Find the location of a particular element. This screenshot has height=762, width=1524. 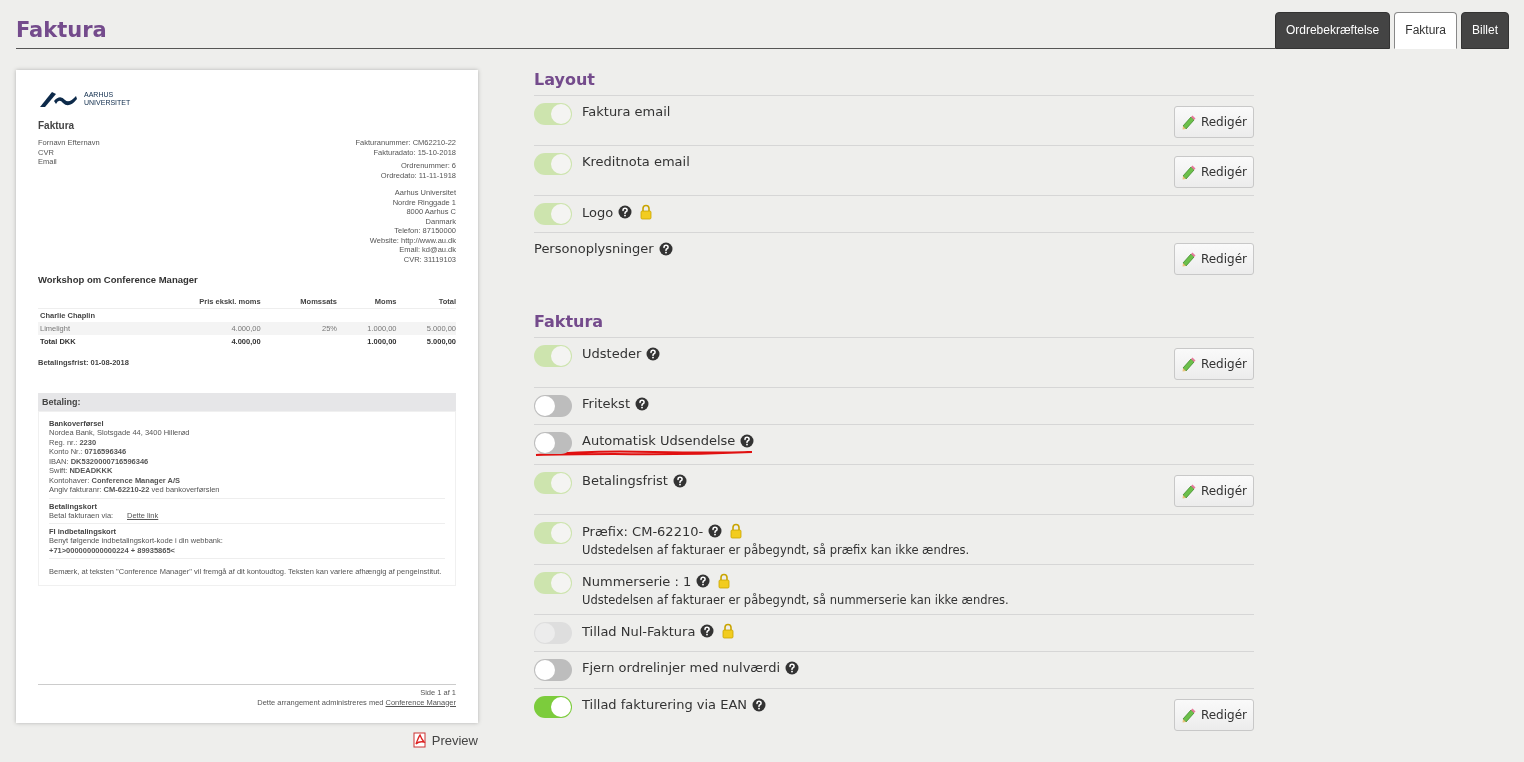

setting-note: Udstedelsen af fakturaer er påbegyndt, så præfix kan ikke ændres. is located at coordinates (776, 550).